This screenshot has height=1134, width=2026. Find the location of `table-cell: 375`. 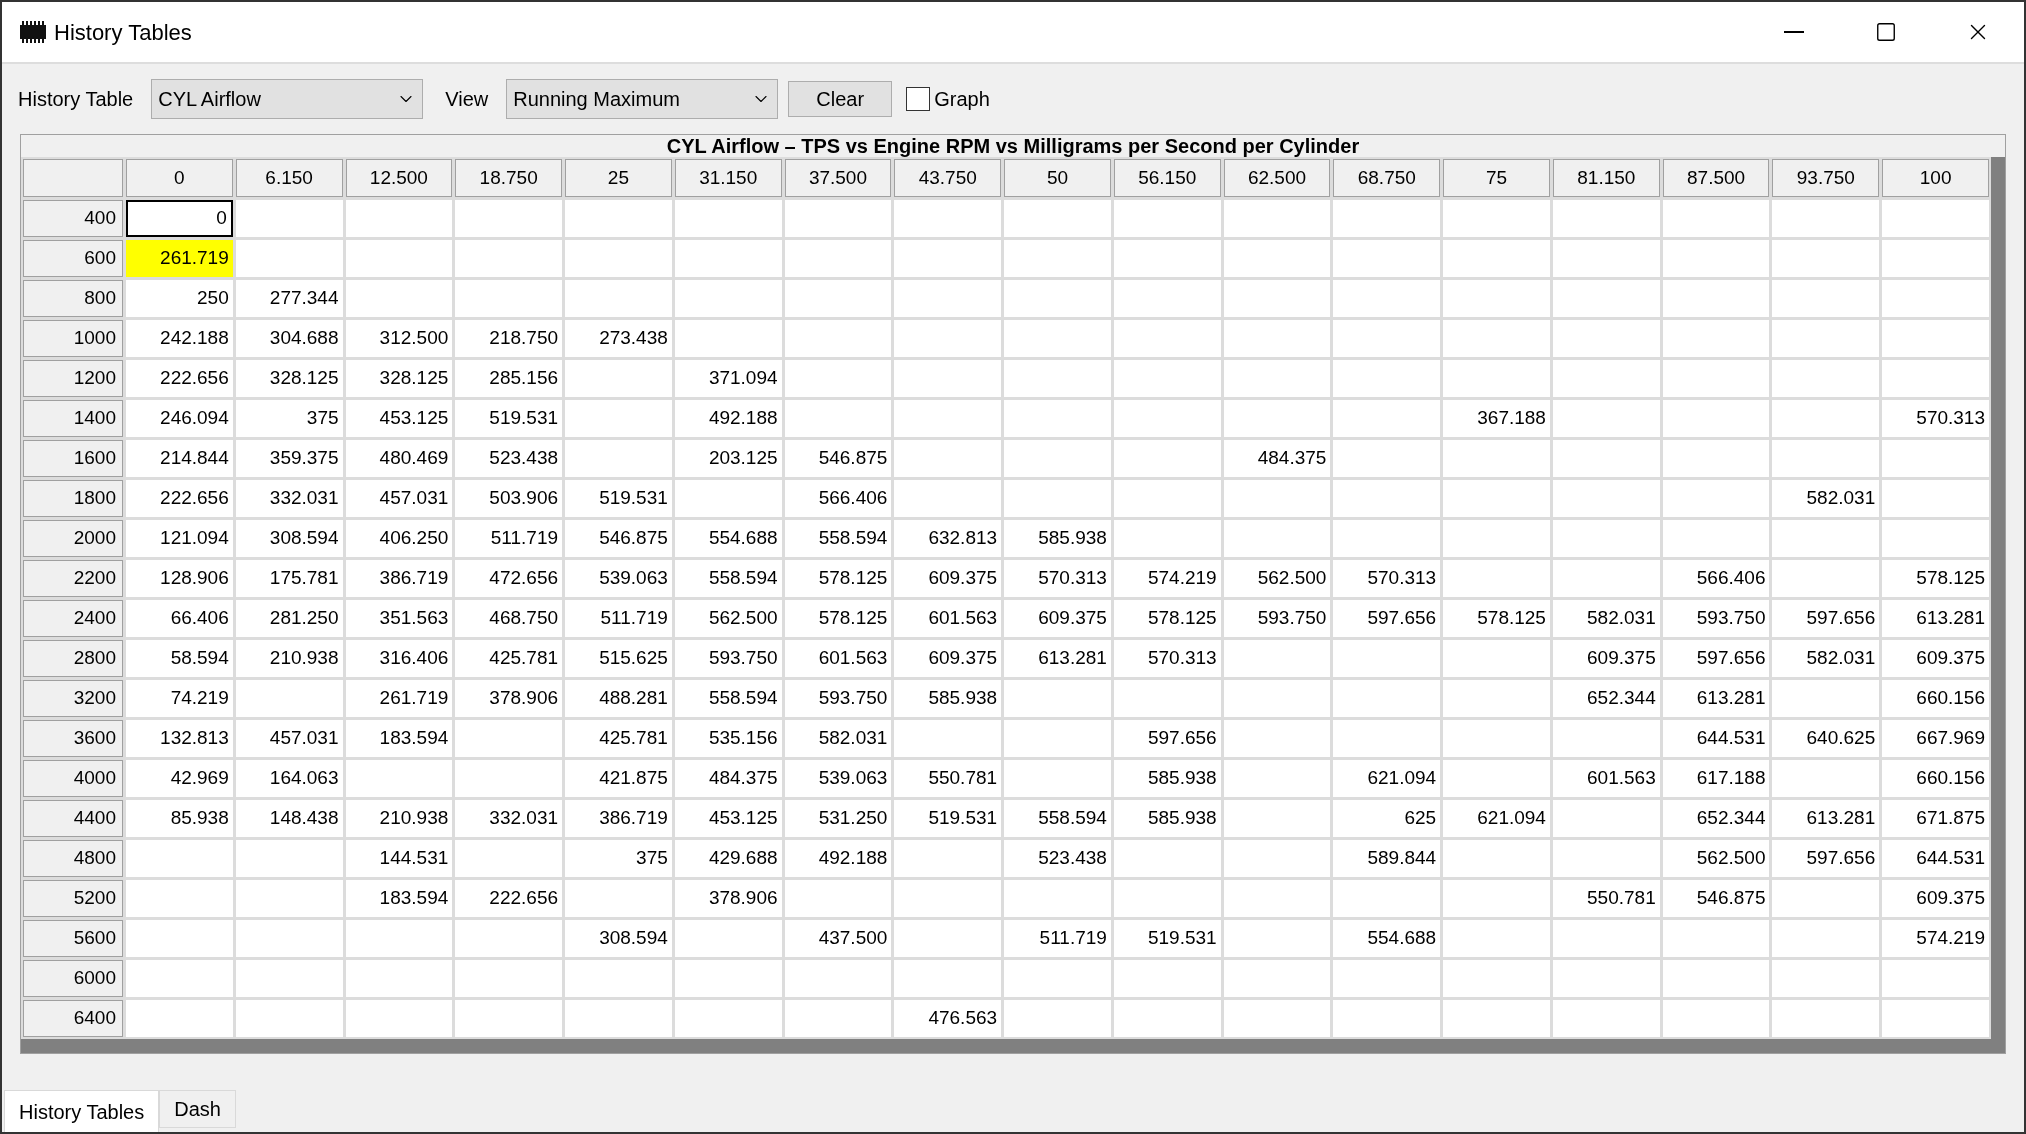

table-cell: 375 is located at coordinates (289, 418).